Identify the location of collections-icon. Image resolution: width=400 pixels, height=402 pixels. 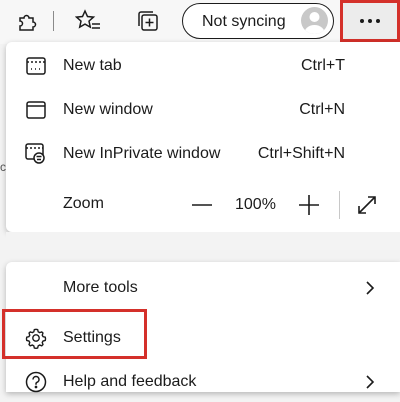
(148, 21).